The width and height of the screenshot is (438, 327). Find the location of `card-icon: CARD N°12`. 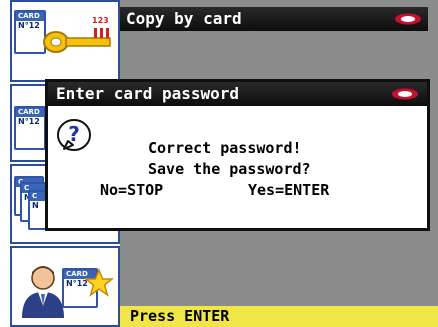

card-icon: CARD N°12 is located at coordinates (30, 128).